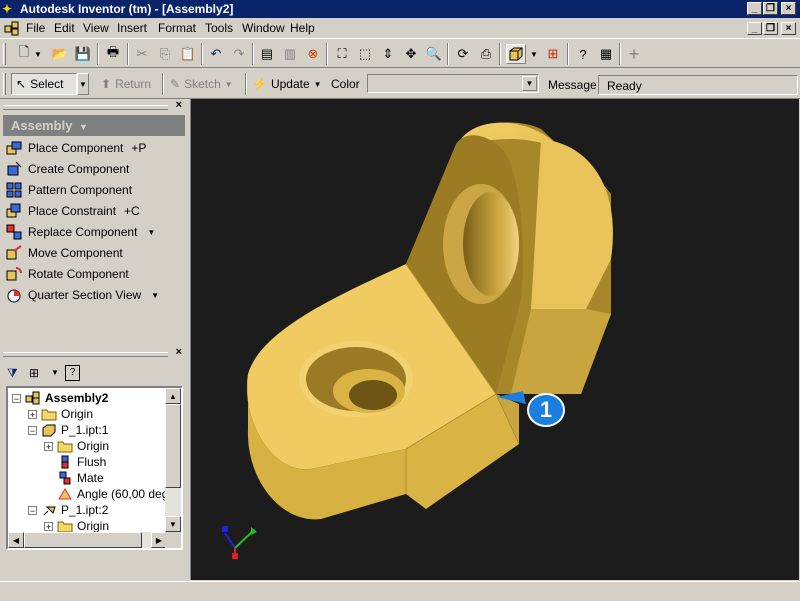  What do you see at coordinates (788, 8) in the screenshot?
I see `close-icon: ×` at bounding box center [788, 8].